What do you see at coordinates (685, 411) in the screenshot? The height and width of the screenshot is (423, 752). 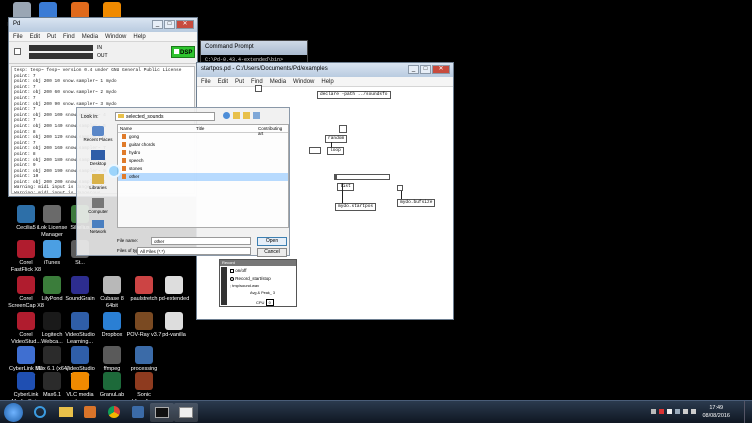 I see `network-tray-icon` at bounding box center [685, 411].